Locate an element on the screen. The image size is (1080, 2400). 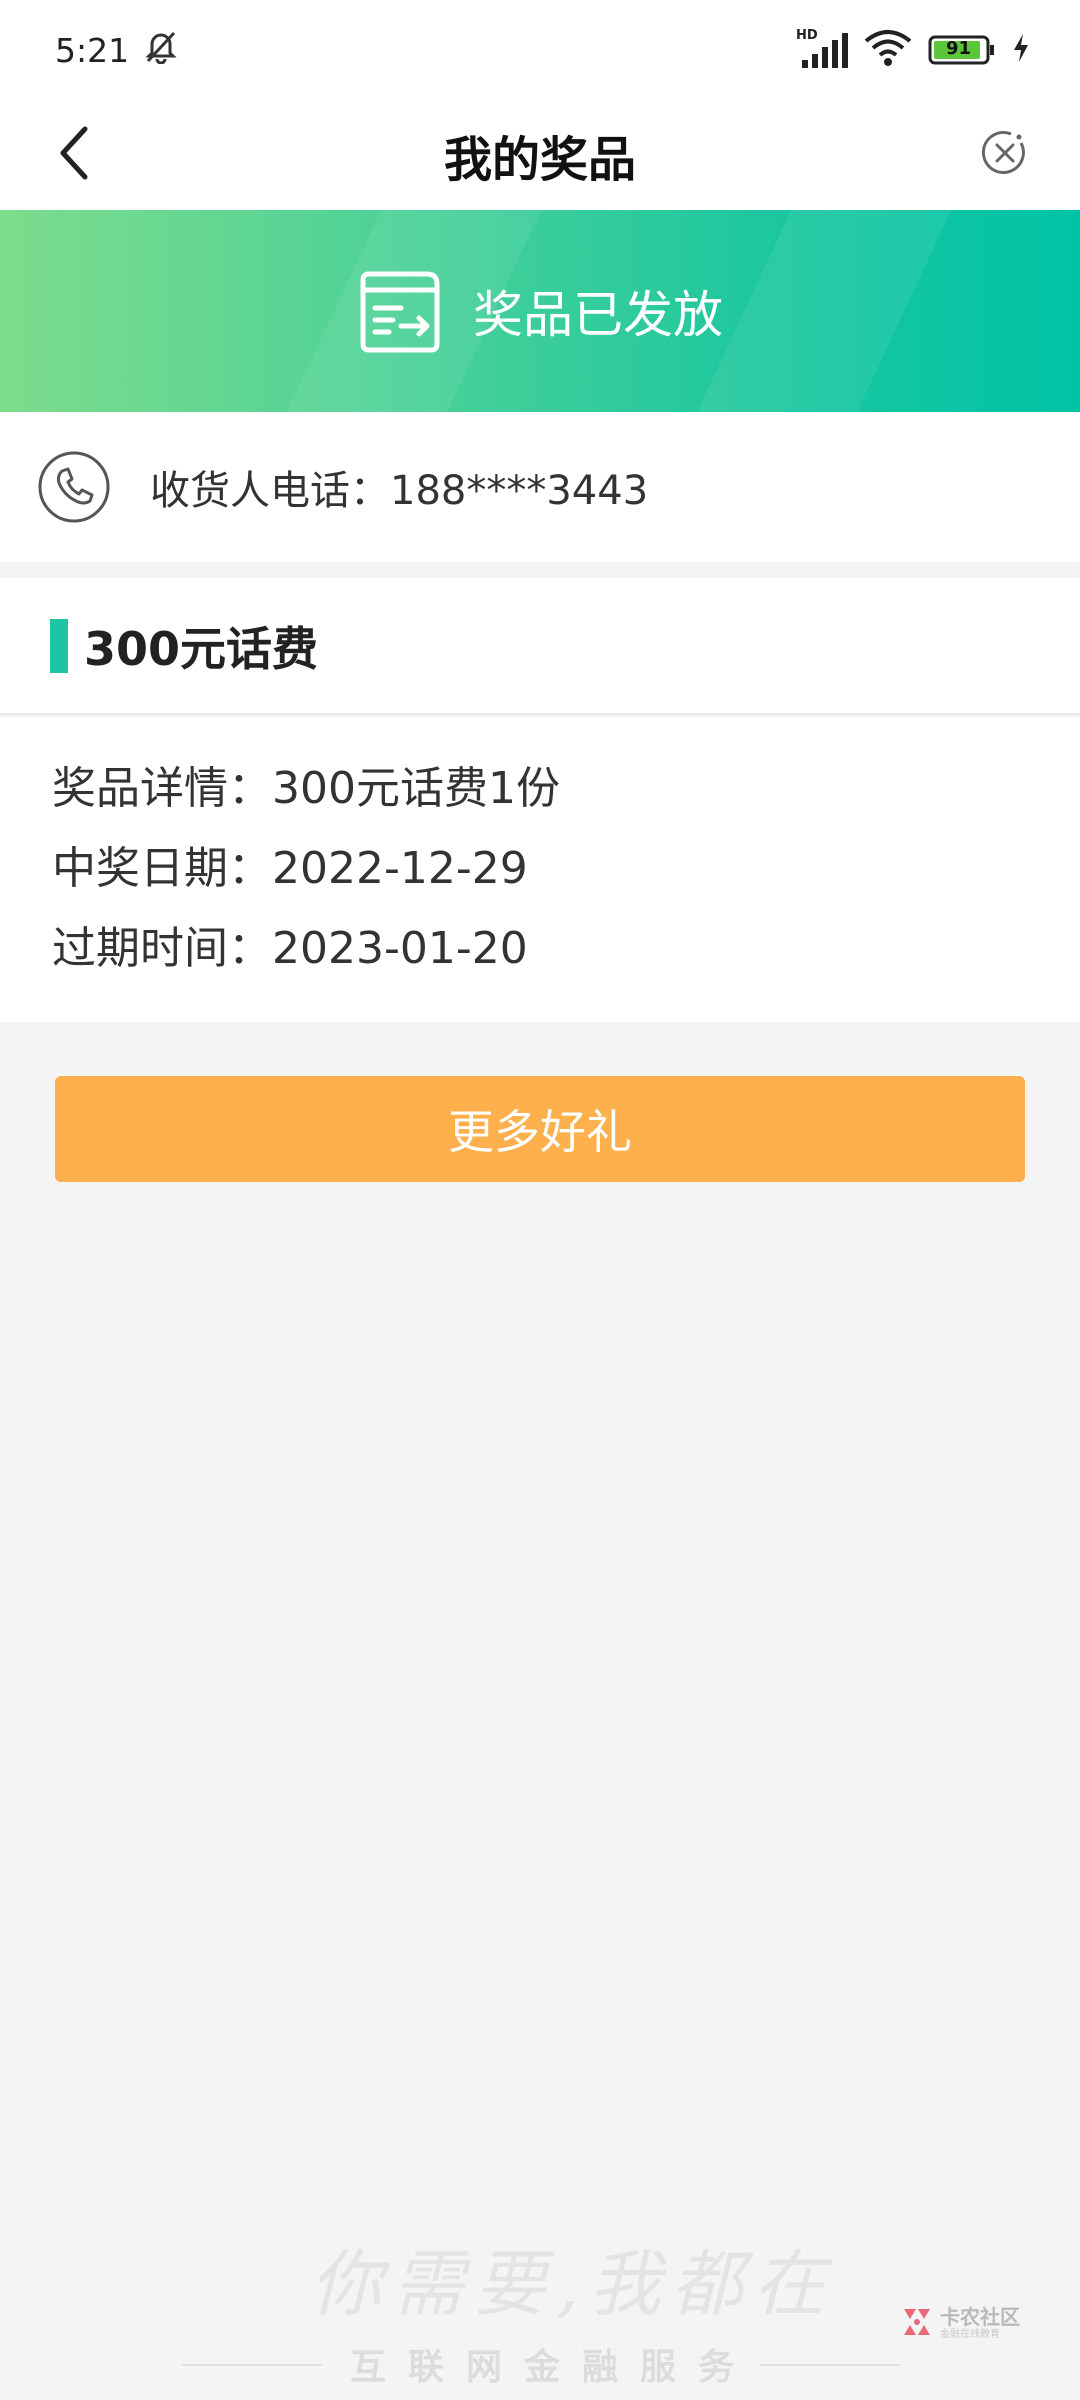
close-button is located at coordinates (1005, 155).